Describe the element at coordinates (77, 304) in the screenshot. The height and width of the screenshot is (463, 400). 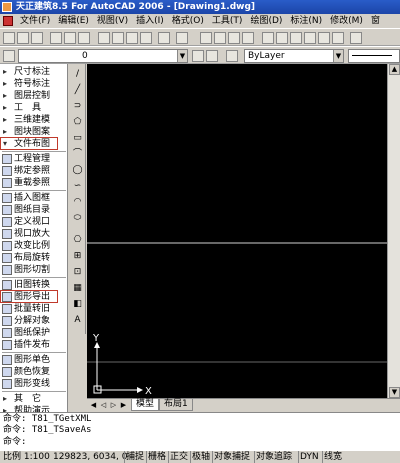
I see `region-icon: ◧` at that location.